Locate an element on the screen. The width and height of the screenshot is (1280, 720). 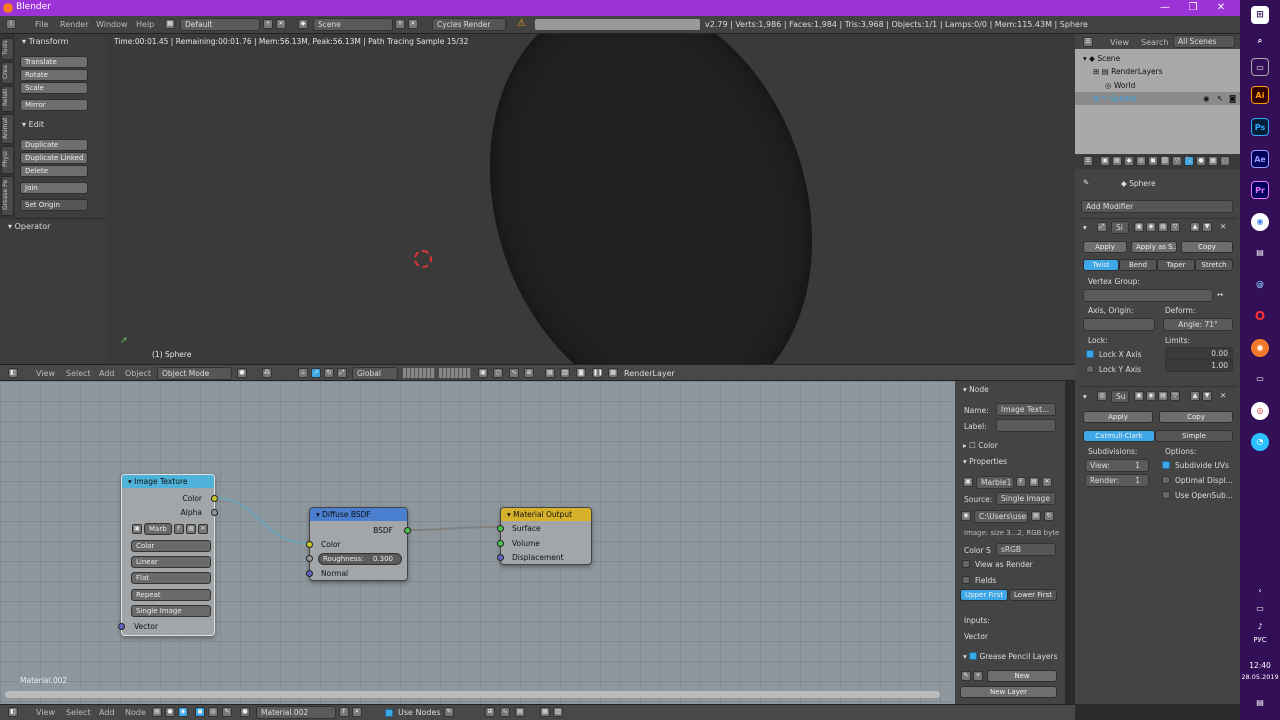
node-menu-view: View is located at coordinates (45, 712).